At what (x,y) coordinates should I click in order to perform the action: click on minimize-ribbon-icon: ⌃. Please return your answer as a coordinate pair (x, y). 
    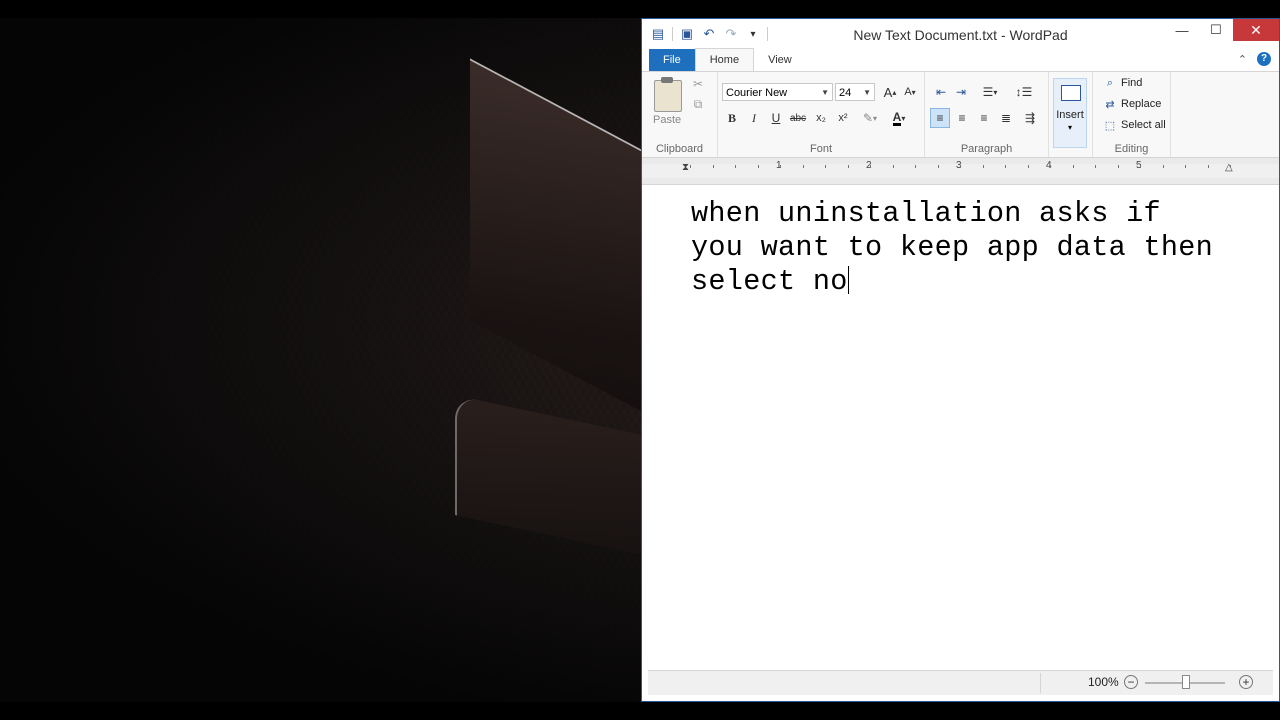
    Looking at the image, I should click on (1242, 59).